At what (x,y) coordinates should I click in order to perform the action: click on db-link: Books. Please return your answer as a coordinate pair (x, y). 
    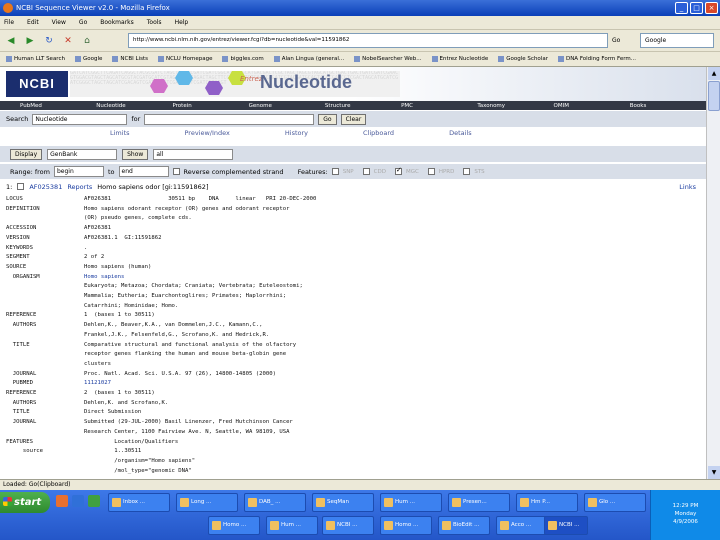
    Looking at the image, I should click on (668, 106).